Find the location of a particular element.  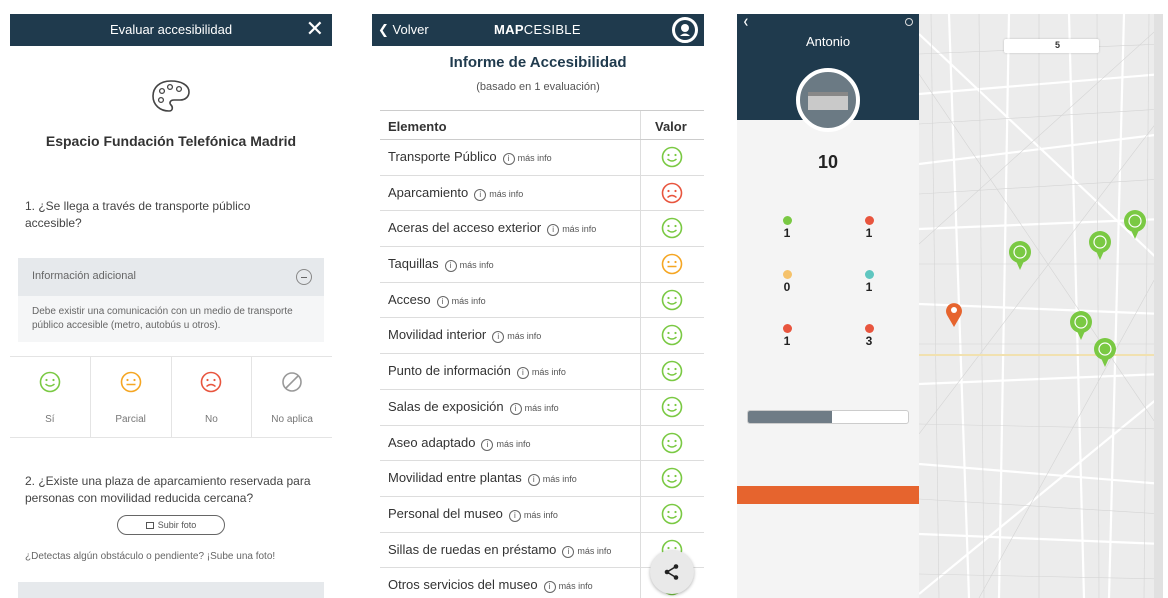

zone-toggle is located at coordinates (828, 417).